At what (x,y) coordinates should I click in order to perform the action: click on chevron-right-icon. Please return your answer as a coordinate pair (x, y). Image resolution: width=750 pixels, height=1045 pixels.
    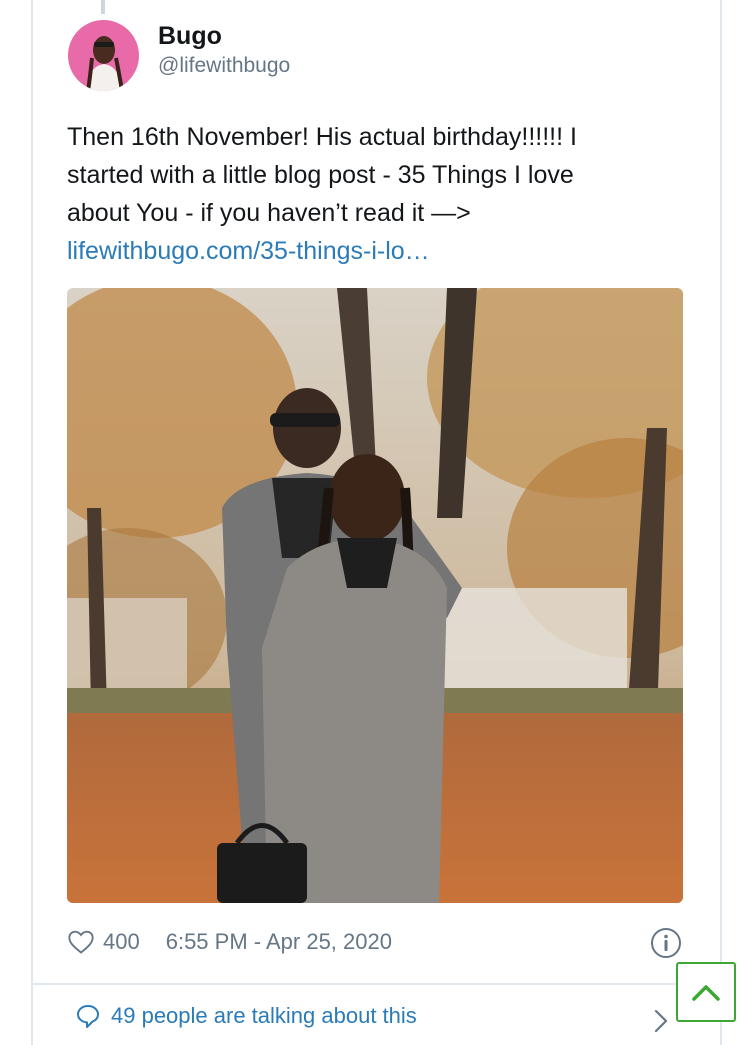
    Looking at the image, I should click on (661, 1021).